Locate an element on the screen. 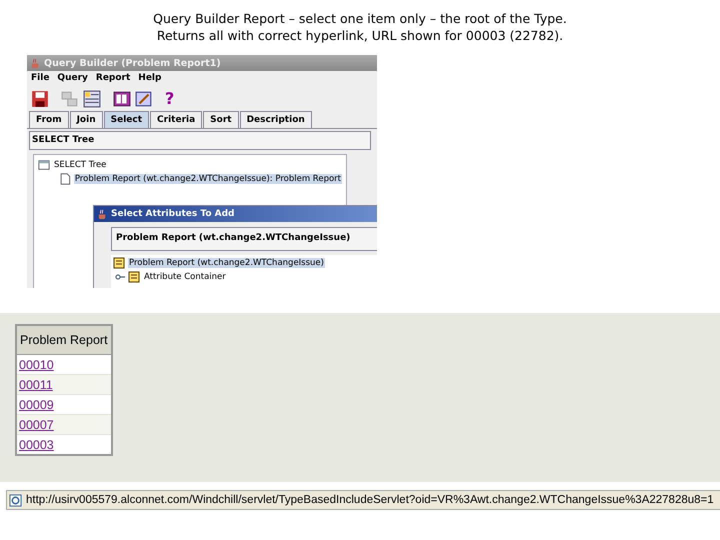 Image resolution: width=720 pixels, height=540 pixels. type-field: Problem Report (wt.change2.WTChangeIssue) is located at coordinates (244, 239).